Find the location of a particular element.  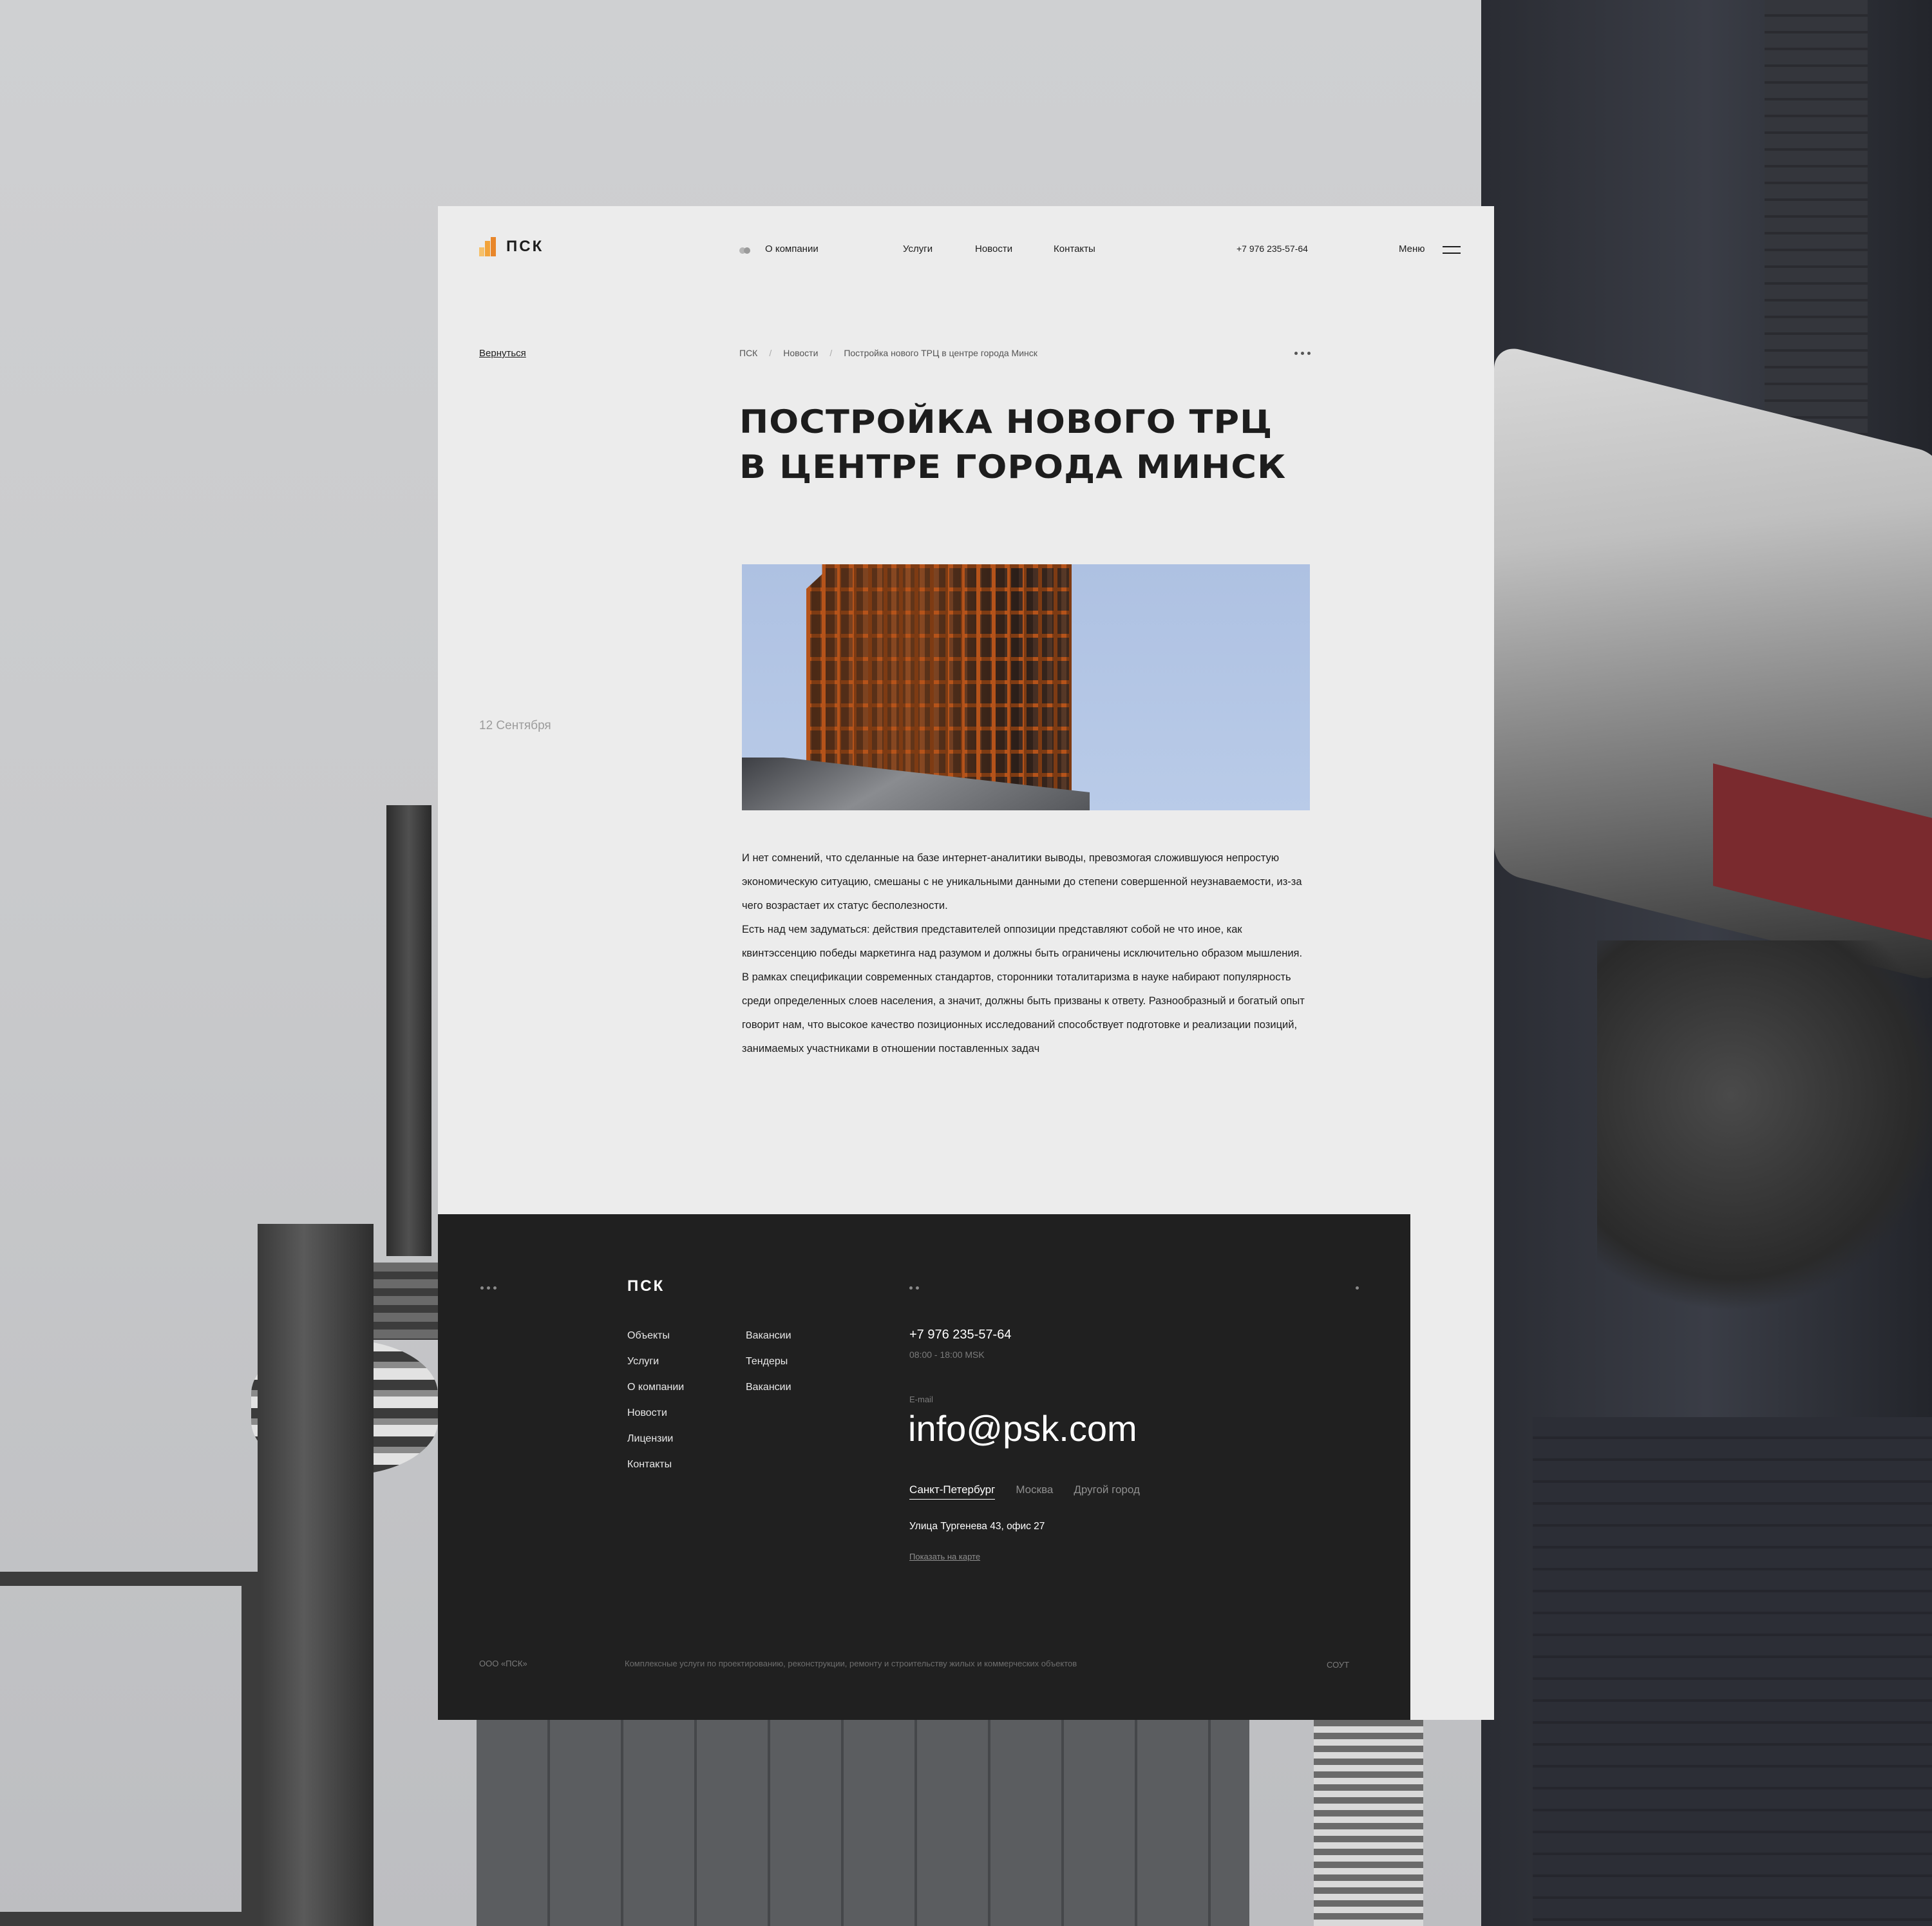

footer-phone: +7 976 235-57-64 is located at coordinates (960, 1335).